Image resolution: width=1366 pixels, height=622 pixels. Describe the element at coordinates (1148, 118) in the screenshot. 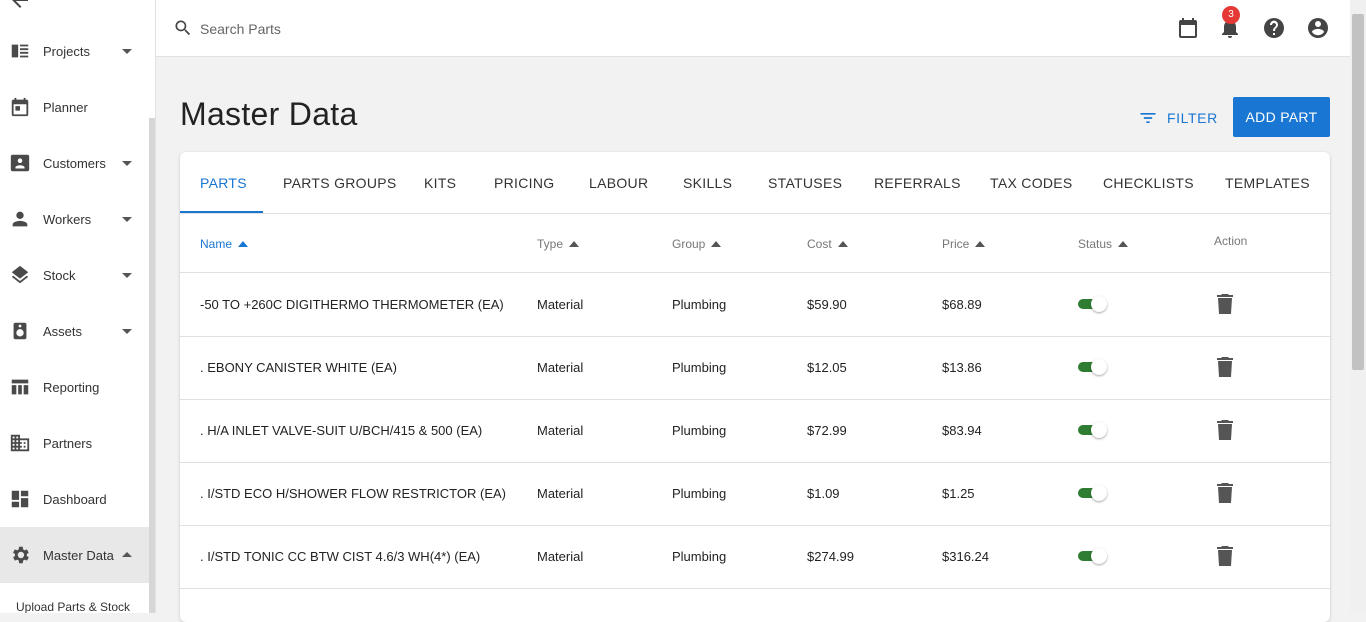

I see `filter-icon` at that location.